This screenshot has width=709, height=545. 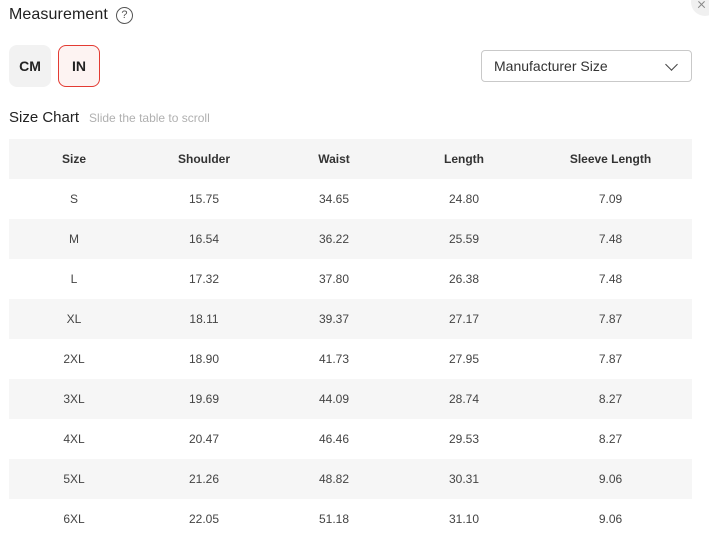 I want to click on table-cell: 24.80, so click(x=464, y=199).